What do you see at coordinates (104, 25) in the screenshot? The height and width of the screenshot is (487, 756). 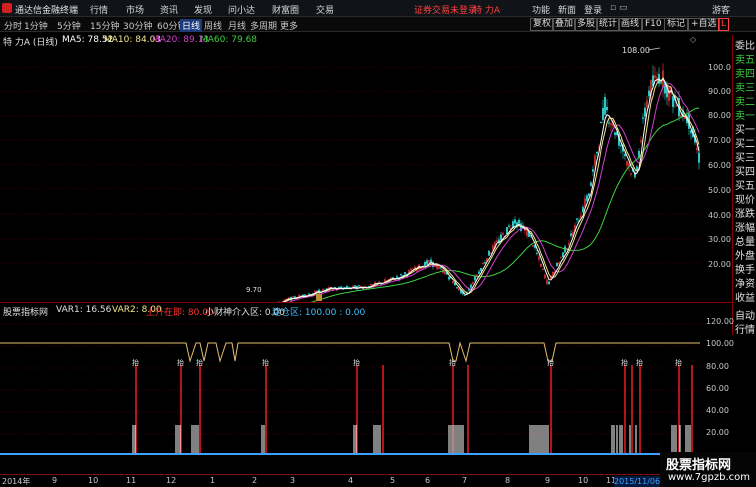 I see `period-15min: 15分钟` at bounding box center [104, 25].